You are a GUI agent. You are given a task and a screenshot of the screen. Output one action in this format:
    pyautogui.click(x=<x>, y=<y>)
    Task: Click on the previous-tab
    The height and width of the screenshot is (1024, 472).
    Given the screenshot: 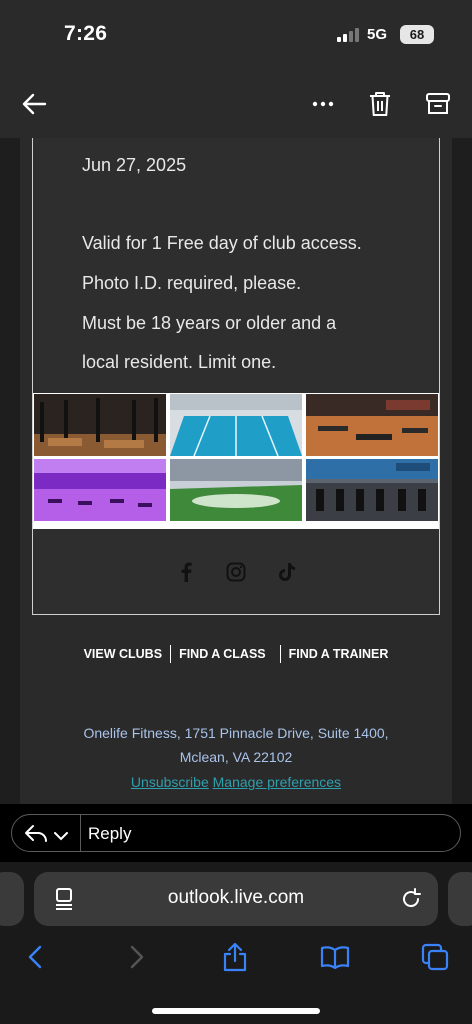 What is the action you would take?
    pyautogui.click(x=12, y=899)
    